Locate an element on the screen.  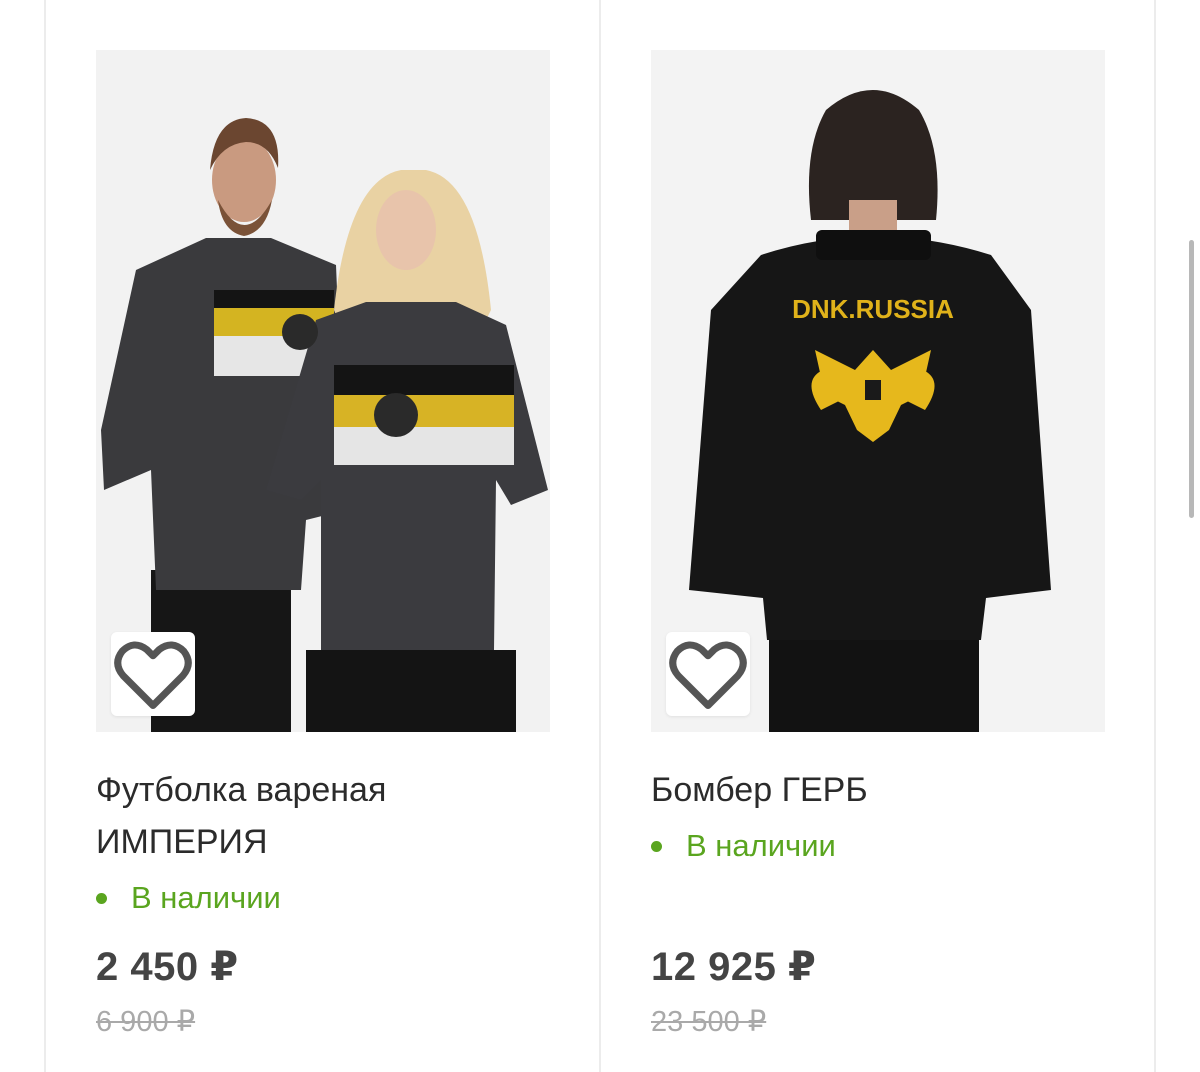
product-title: Футболка вареная ИМПЕРИЯ is located at coordinates (316, 816).